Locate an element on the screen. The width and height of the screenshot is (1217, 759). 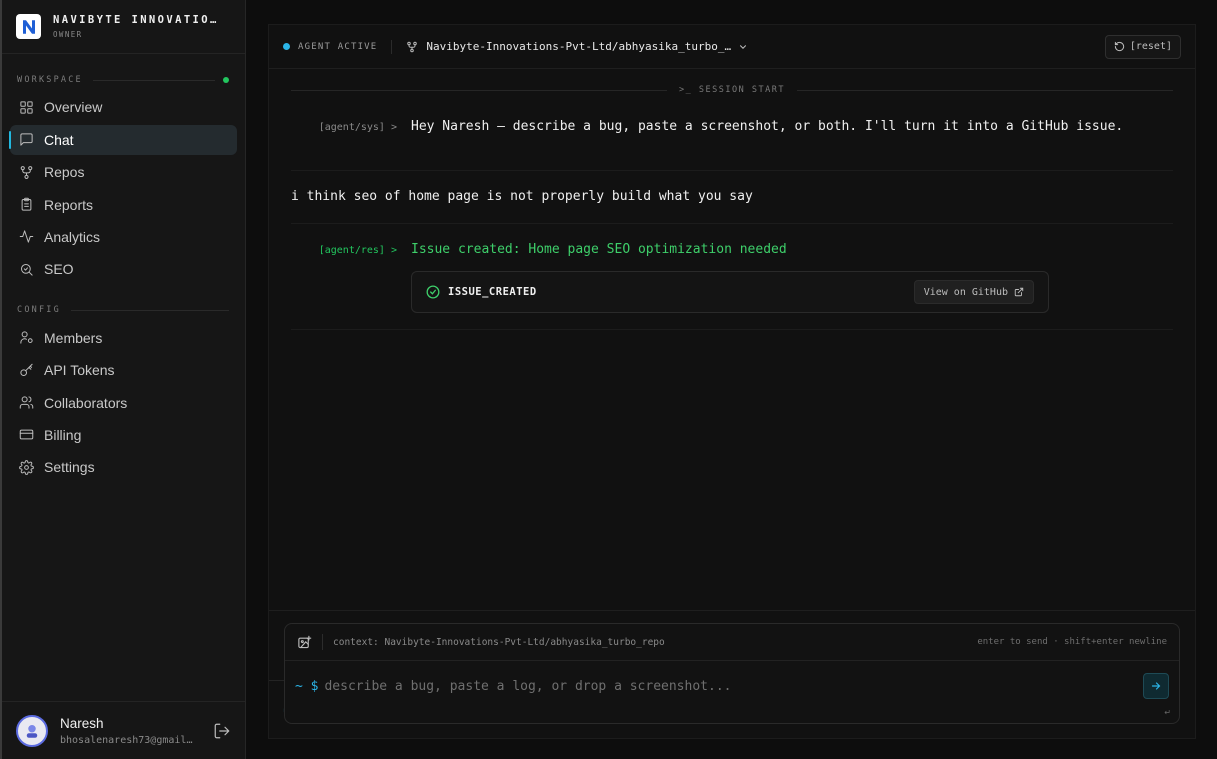
message-input is located at coordinates (733, 686).